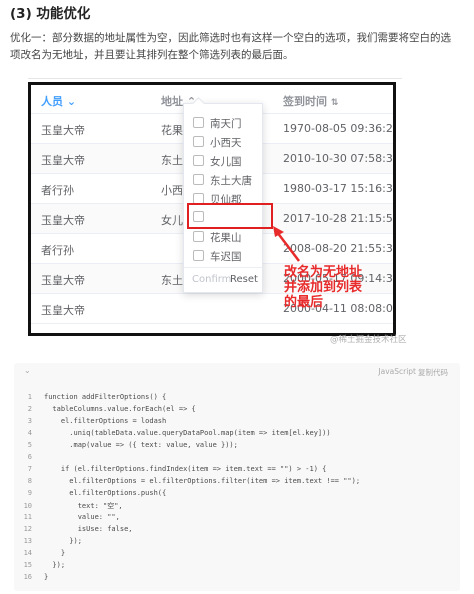 The height and width of the screenshot is (594, 474). What do you see at coordinates (27, 529) in the screenshot?
I see `line-number: 12` at bounding box center [27, 529].